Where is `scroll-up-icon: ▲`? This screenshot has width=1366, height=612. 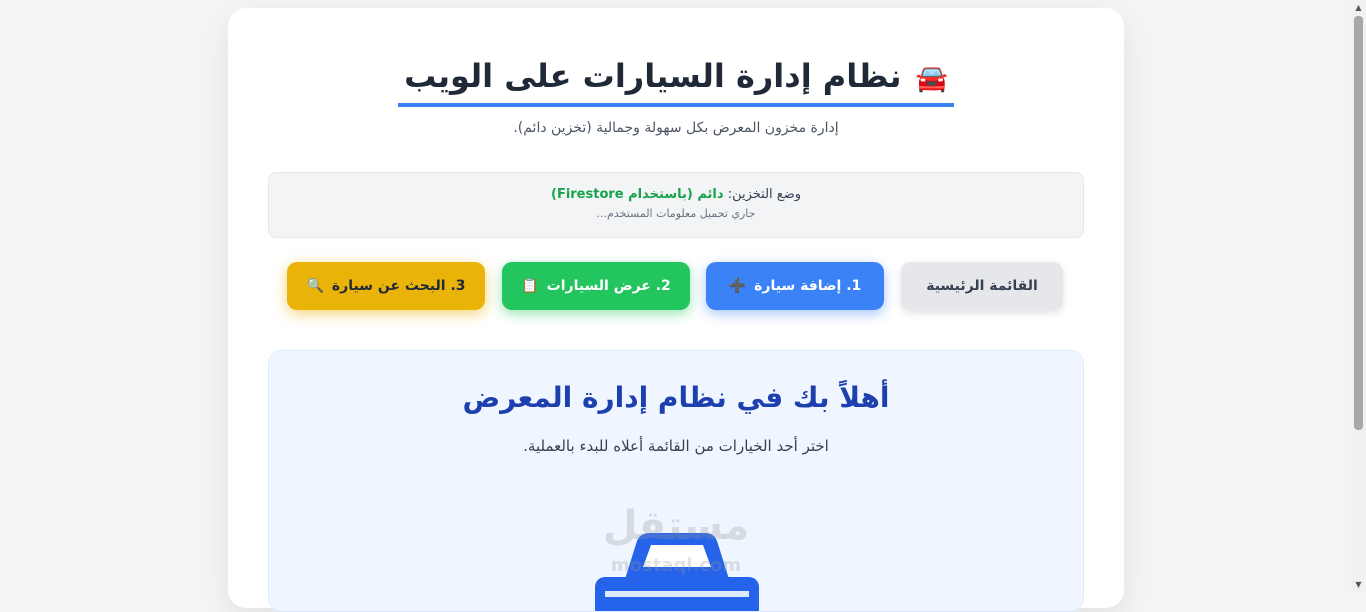 scroll-up-icon: ▲ is located at coordinates (1358, 7).